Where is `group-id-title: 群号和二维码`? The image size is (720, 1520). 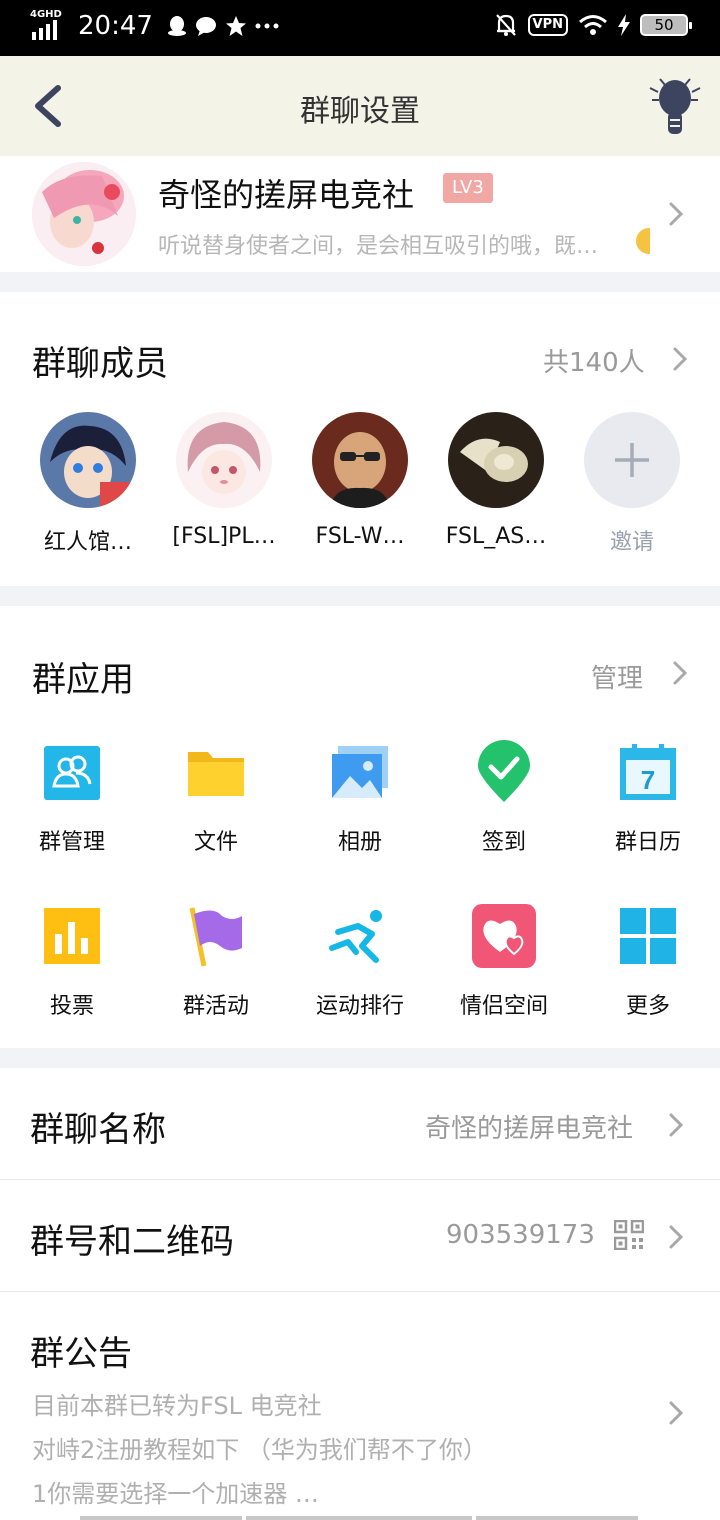 group-id-title: 群号和二维码 is located at coordinates (132, 1242).